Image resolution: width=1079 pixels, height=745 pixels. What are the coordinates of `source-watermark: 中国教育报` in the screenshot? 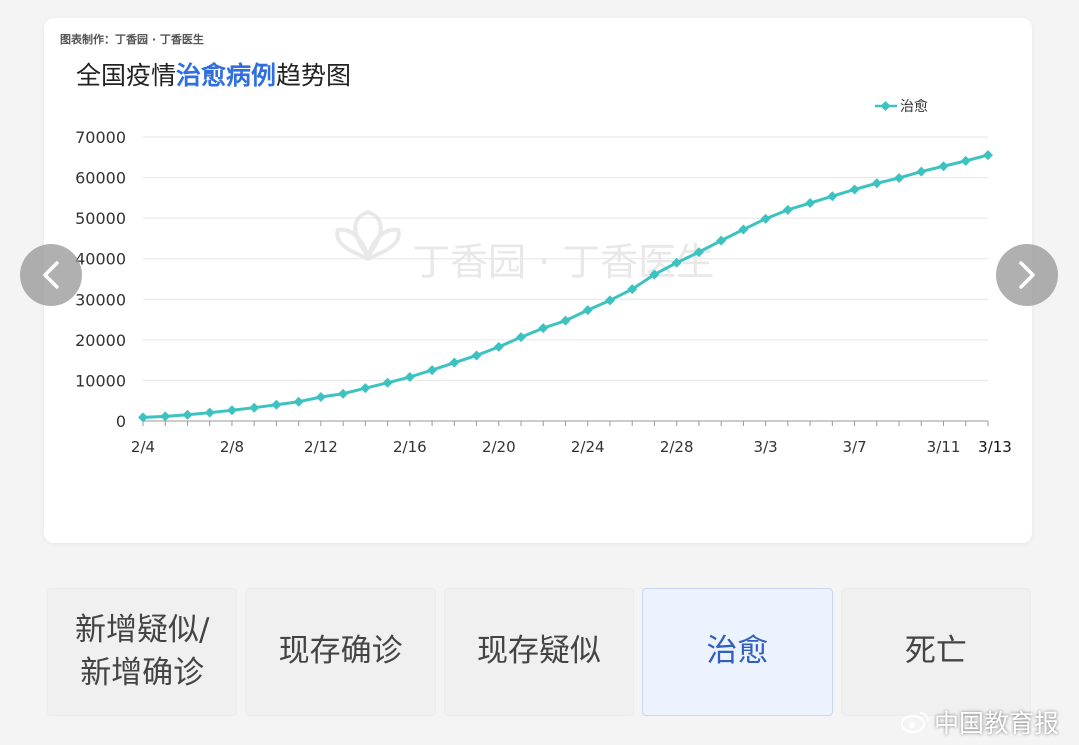 It's located at (979, 722).